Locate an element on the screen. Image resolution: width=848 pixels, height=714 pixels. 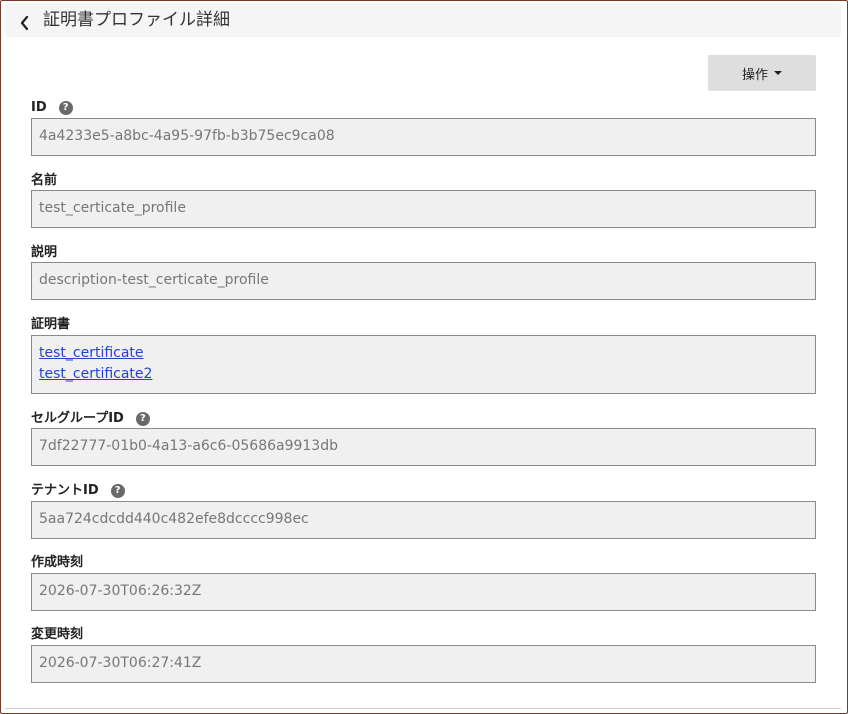
updated-at-label: 変更時刻 is located at coordinates (57, 635).